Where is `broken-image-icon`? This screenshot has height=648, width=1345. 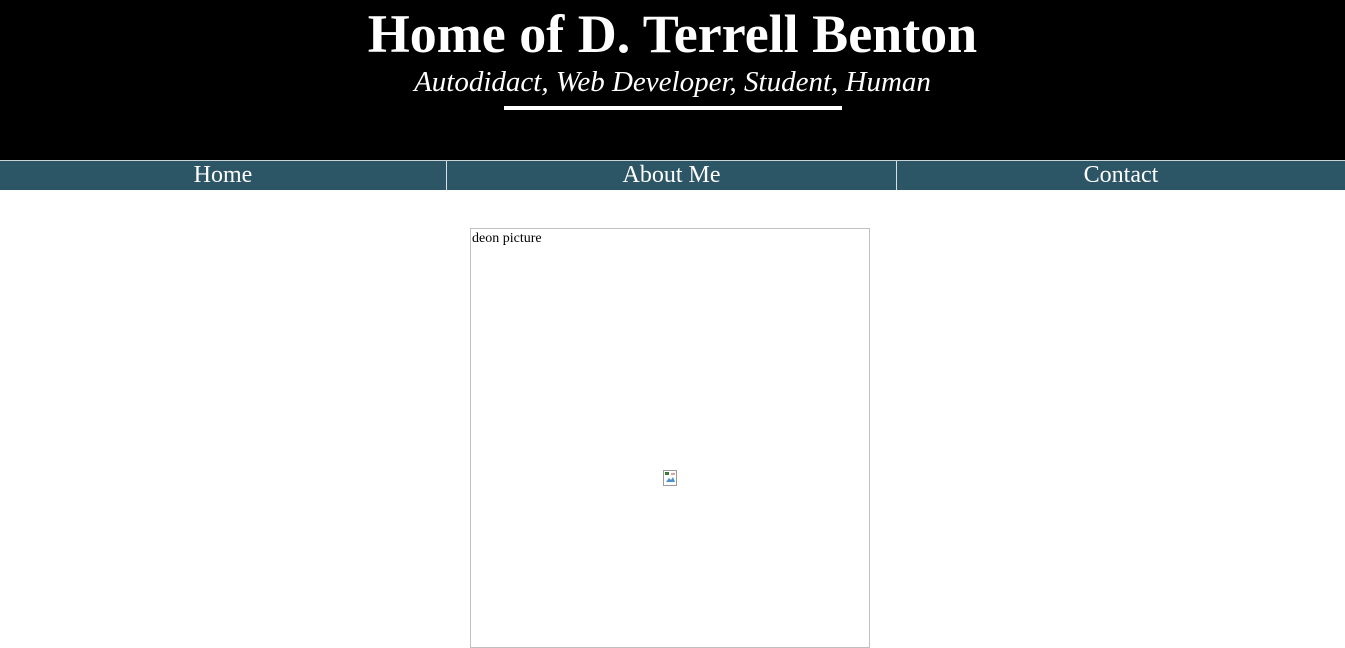
broken-image-icon is located at coordinates (670, 478).